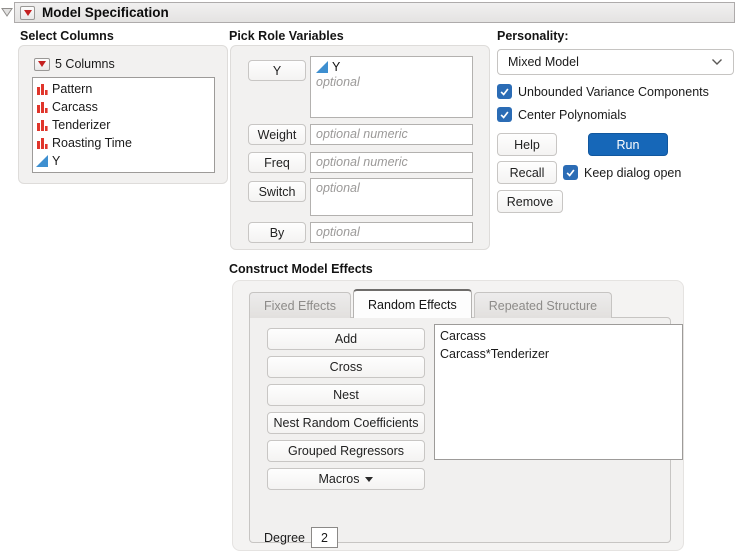 The width and height of the screenshot is (736, 556). I want to click on tab-fixed-effects: Fixed Effects, so click(300, 305).